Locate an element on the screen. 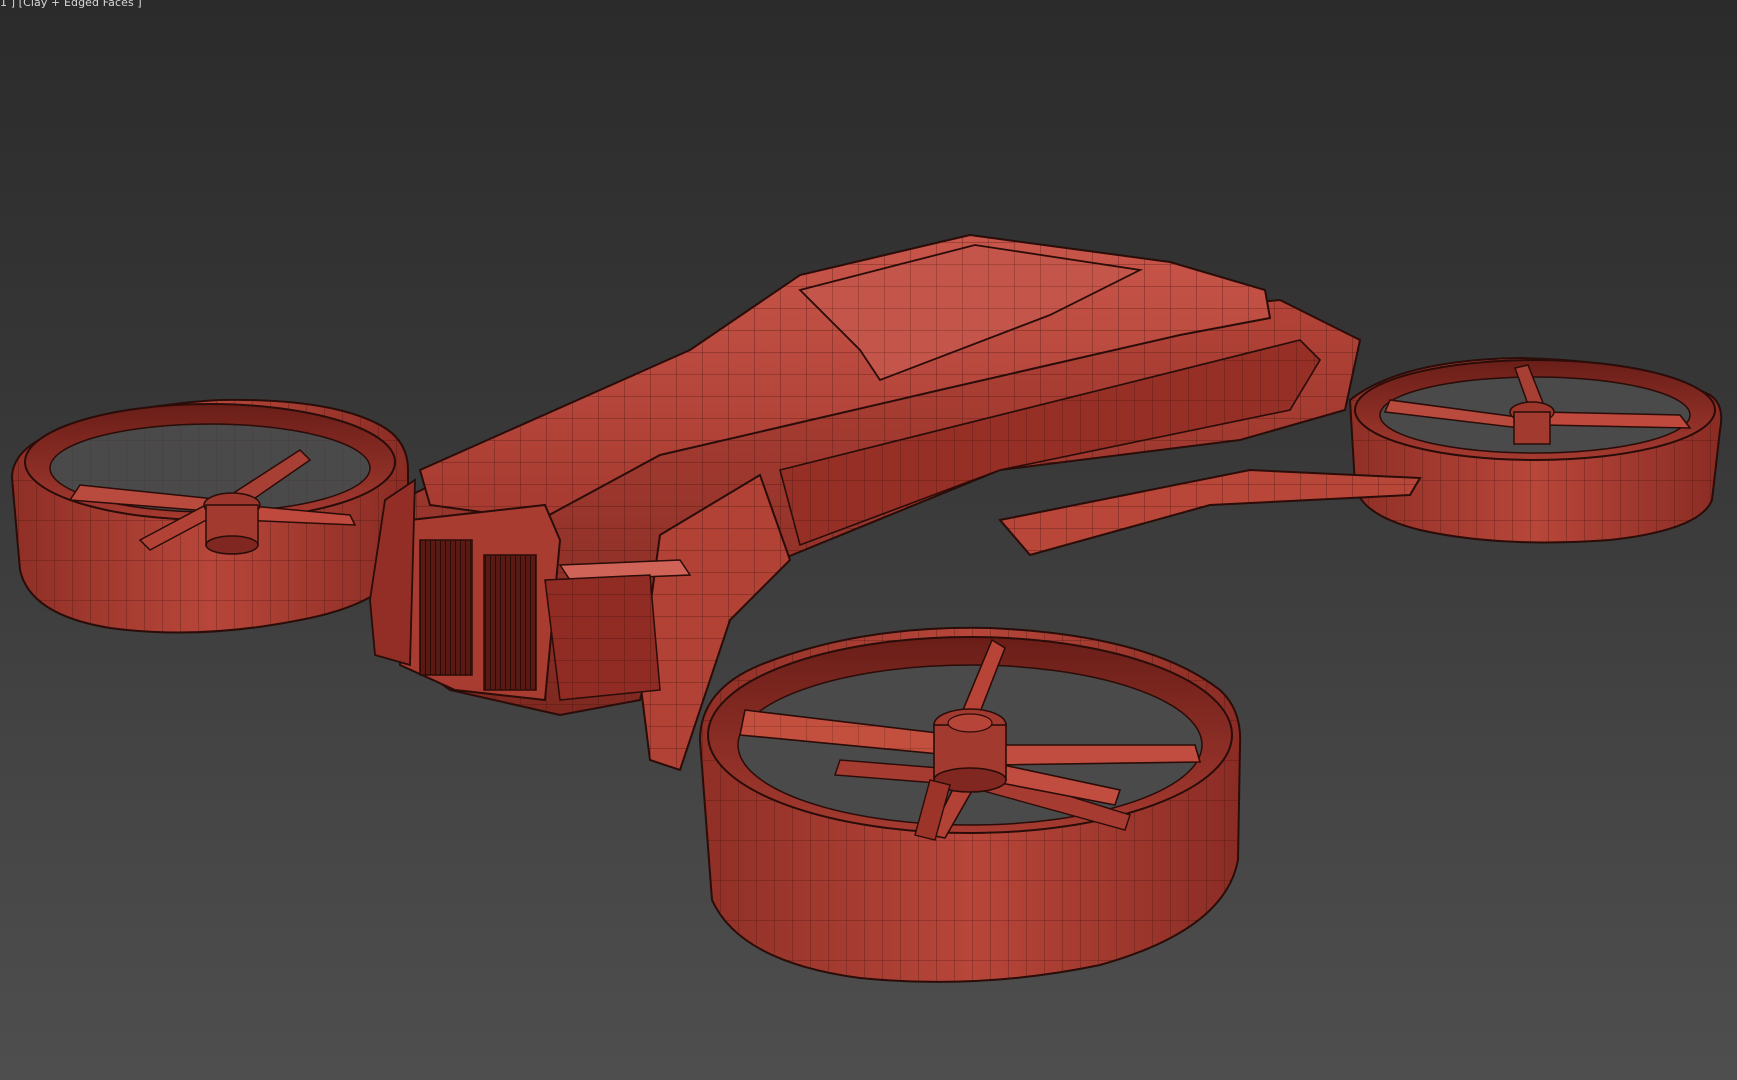  rotor-front is located at coordinates (970, 804).